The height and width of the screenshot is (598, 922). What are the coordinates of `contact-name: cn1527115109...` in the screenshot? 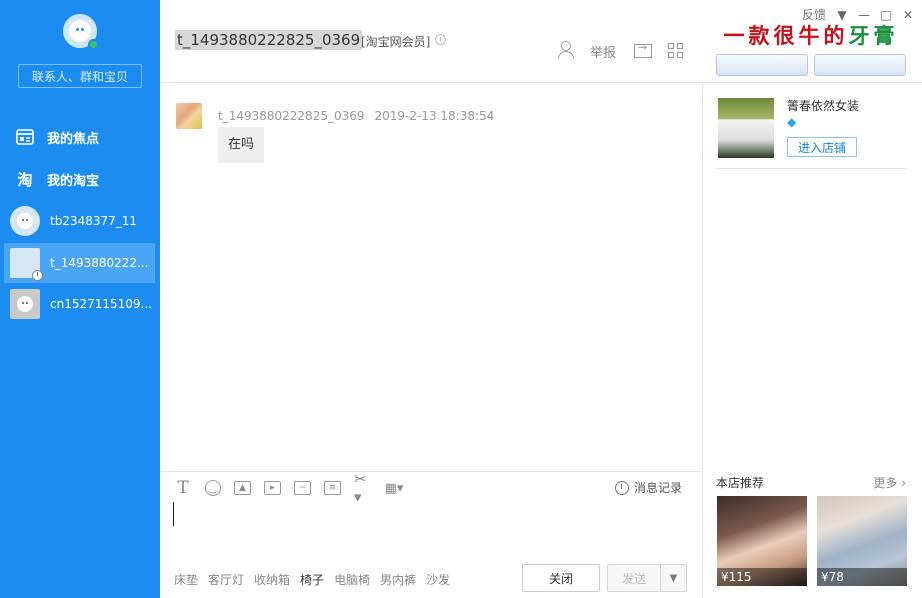 It's located at (101, 304).